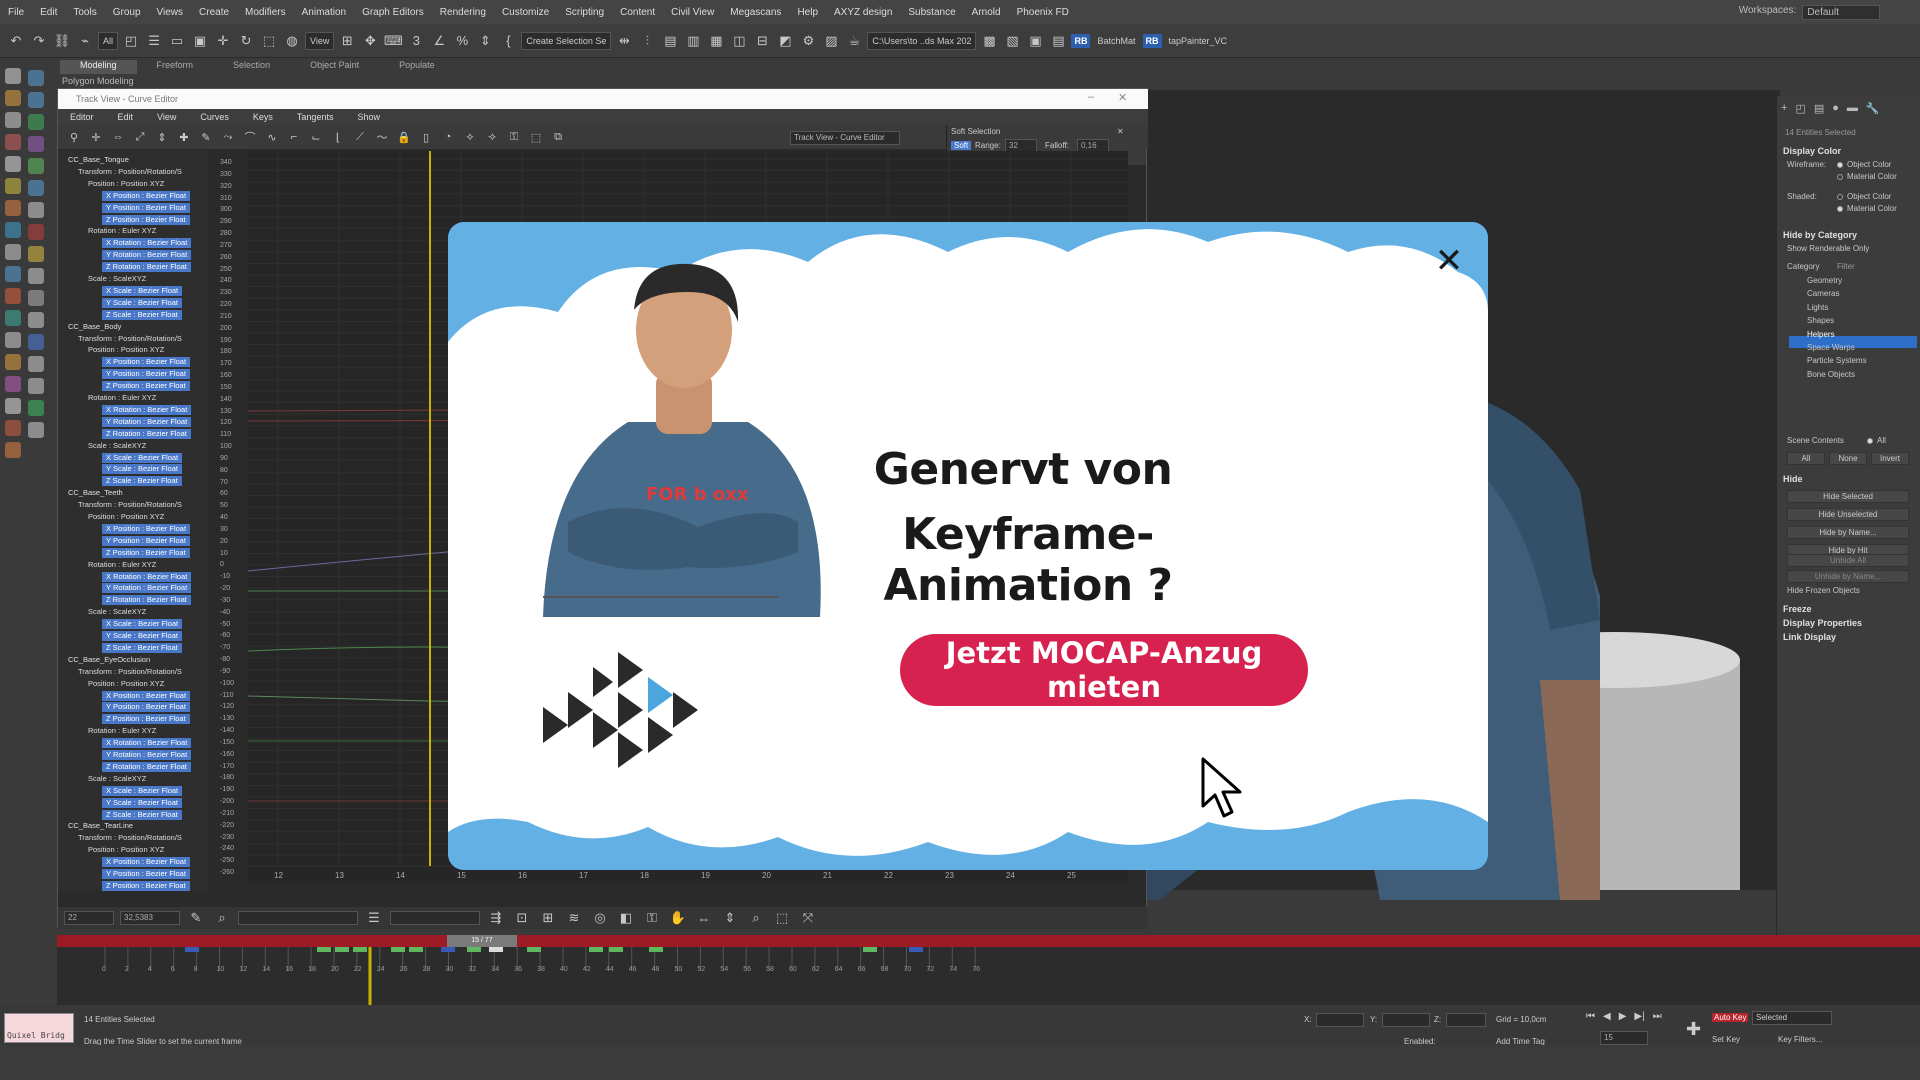 Image resolution: width=1920 pixels, height=1080 pixels. Describe the element at coordinates (1730, 1017) in the screenshot. I see `auto-key-button: Auto Key` at that location.